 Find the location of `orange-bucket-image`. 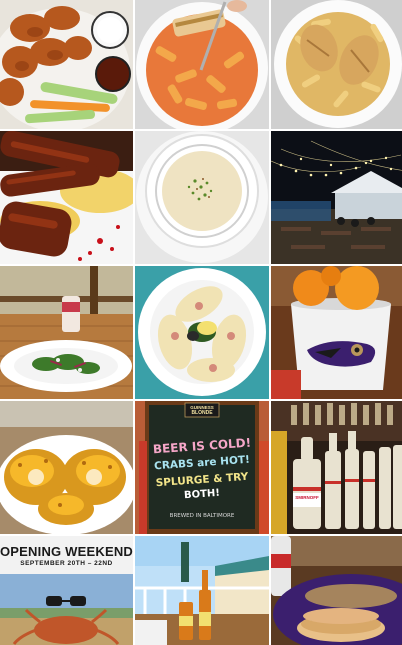

orange-bucket-image is located at coordinates (336, 332).